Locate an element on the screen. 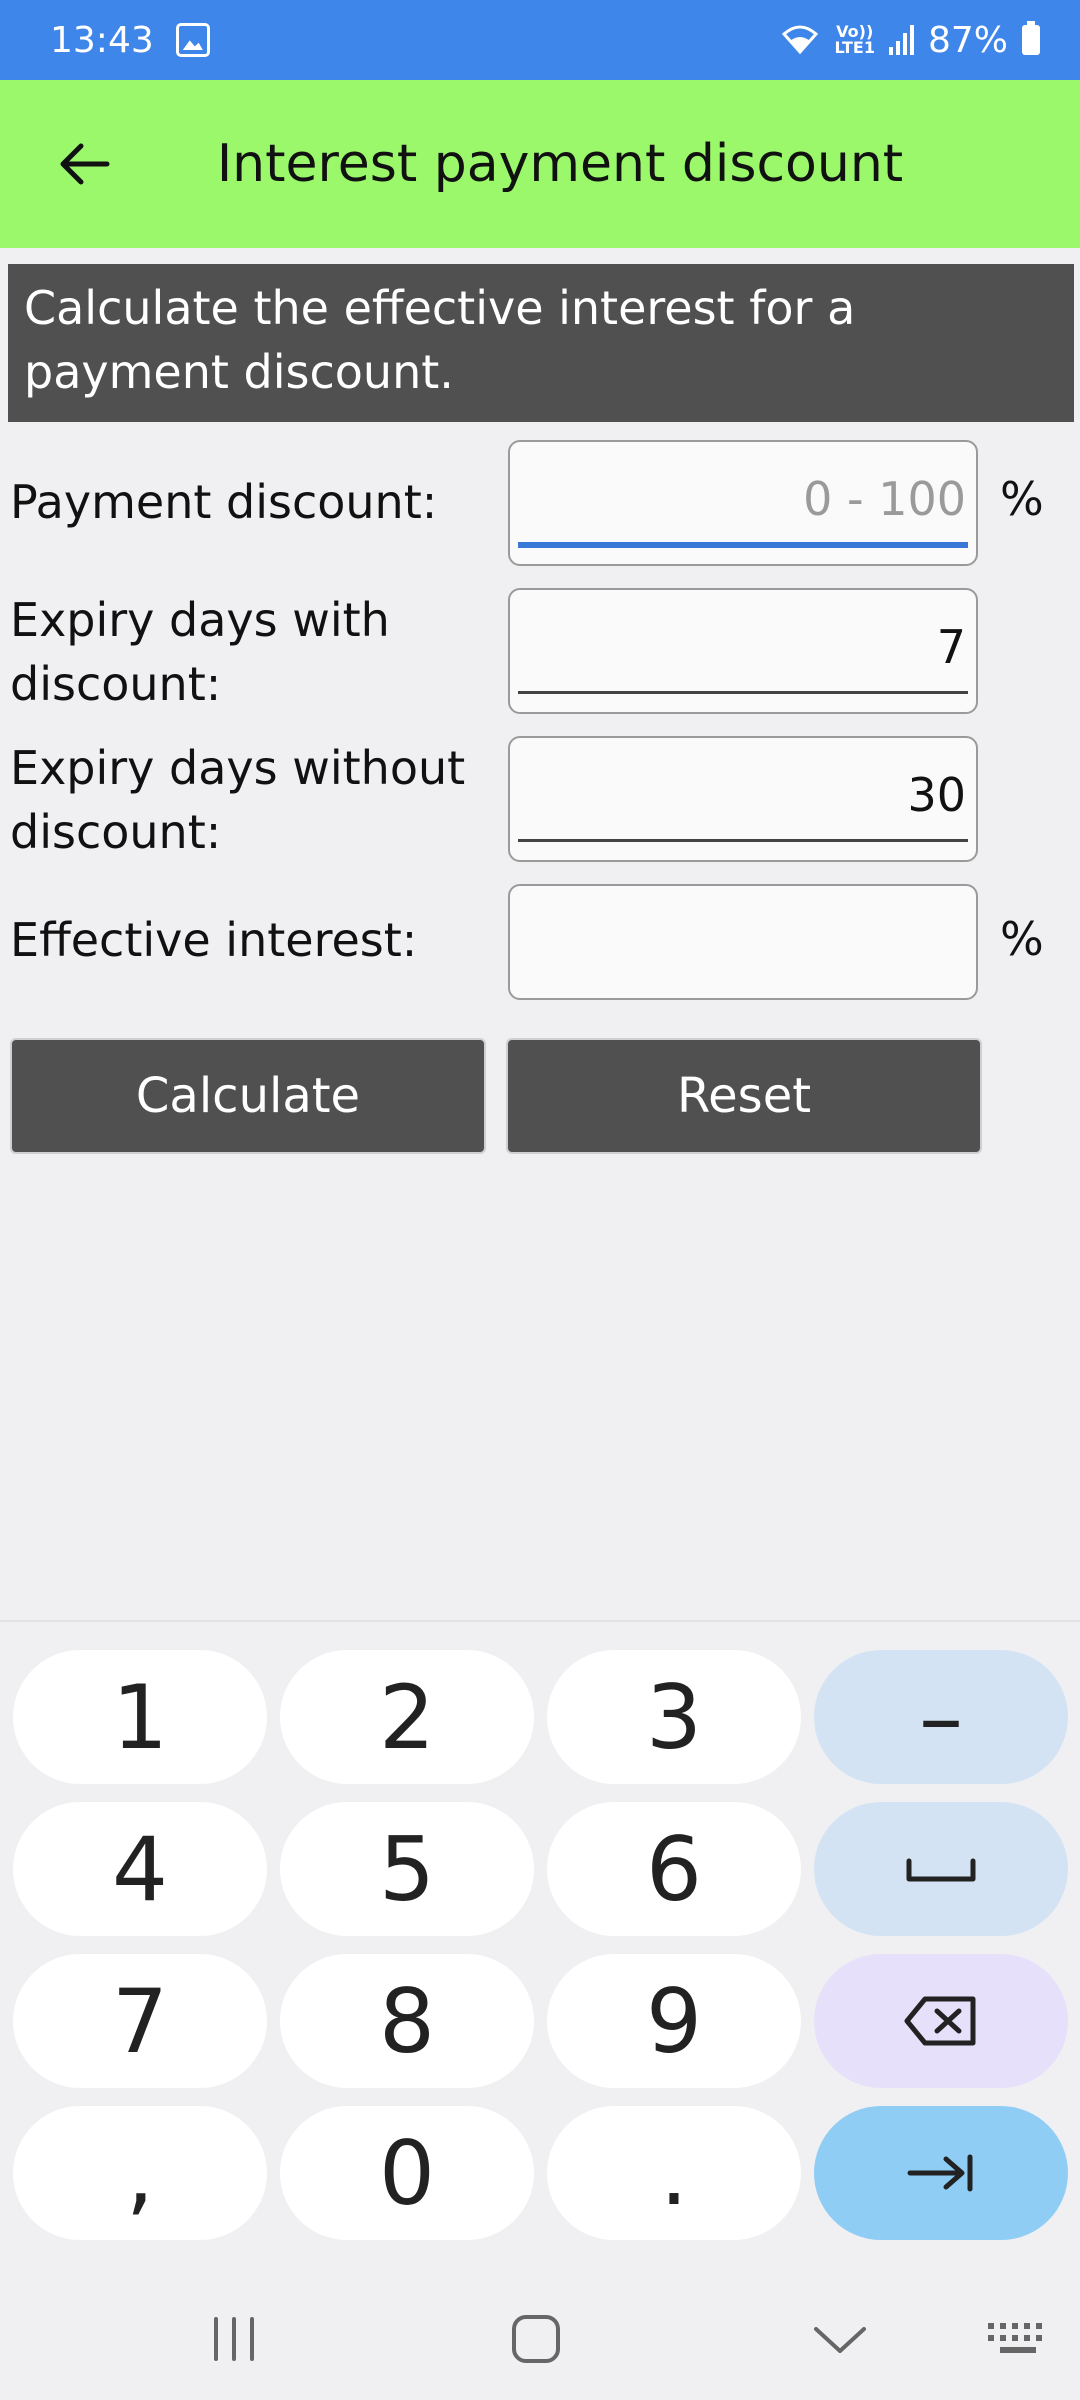  payment-discount-placeholder: 0 - 100 is located at coordinates (884, 499).